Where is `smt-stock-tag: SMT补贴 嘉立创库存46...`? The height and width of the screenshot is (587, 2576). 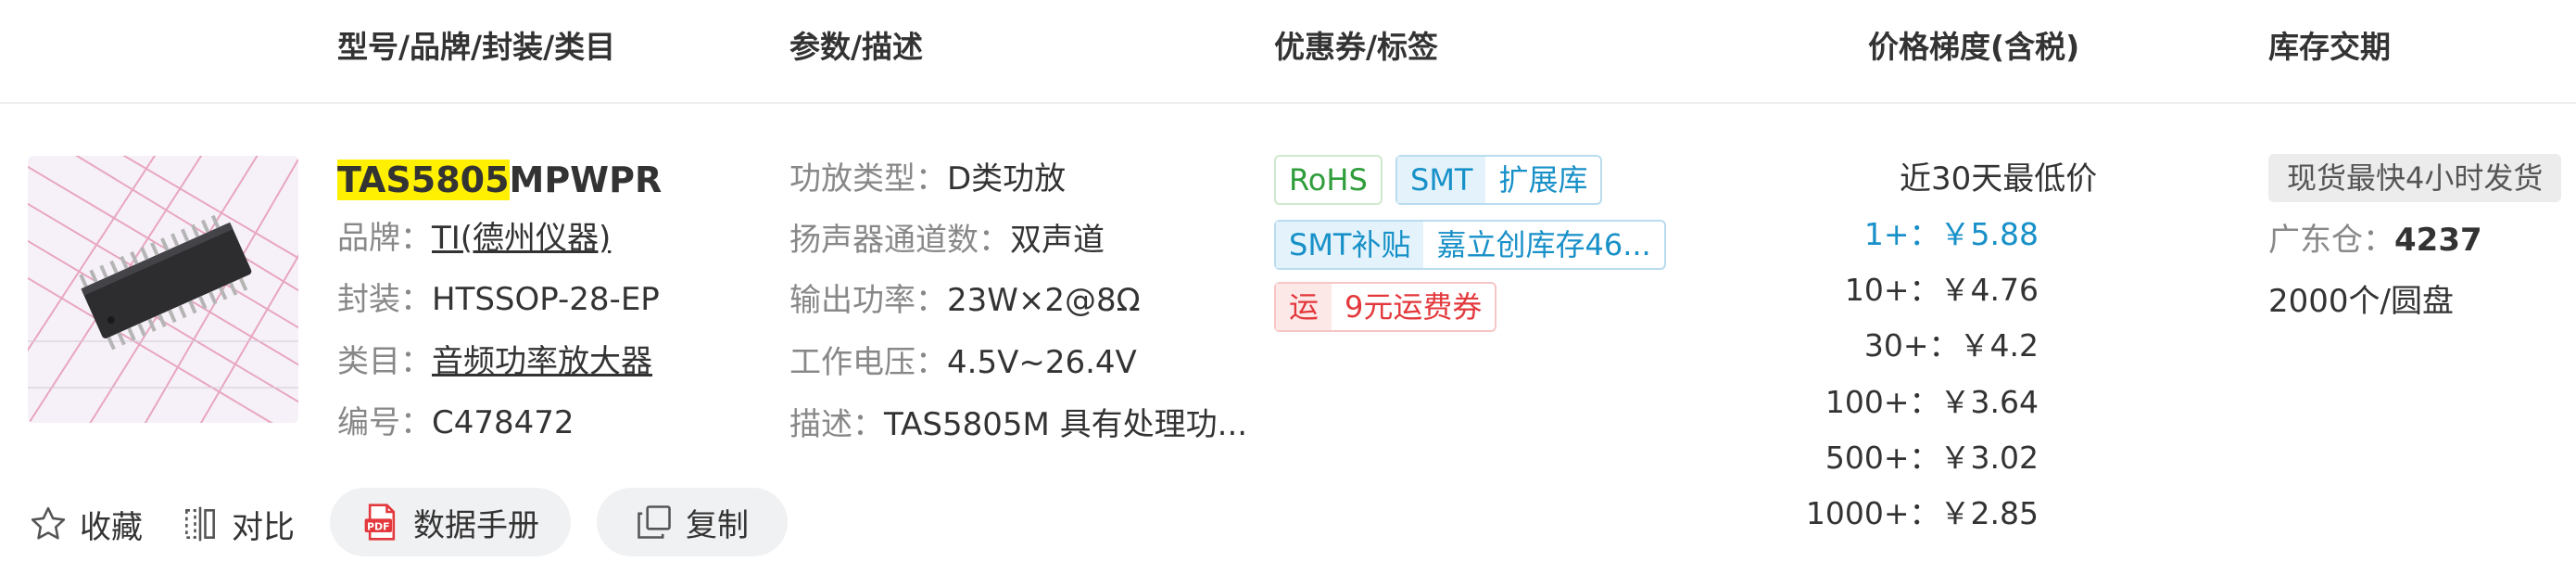
smt-stock-tag: SMT补贴 嘉立创库存46... is located at coordinates (1470, 245).